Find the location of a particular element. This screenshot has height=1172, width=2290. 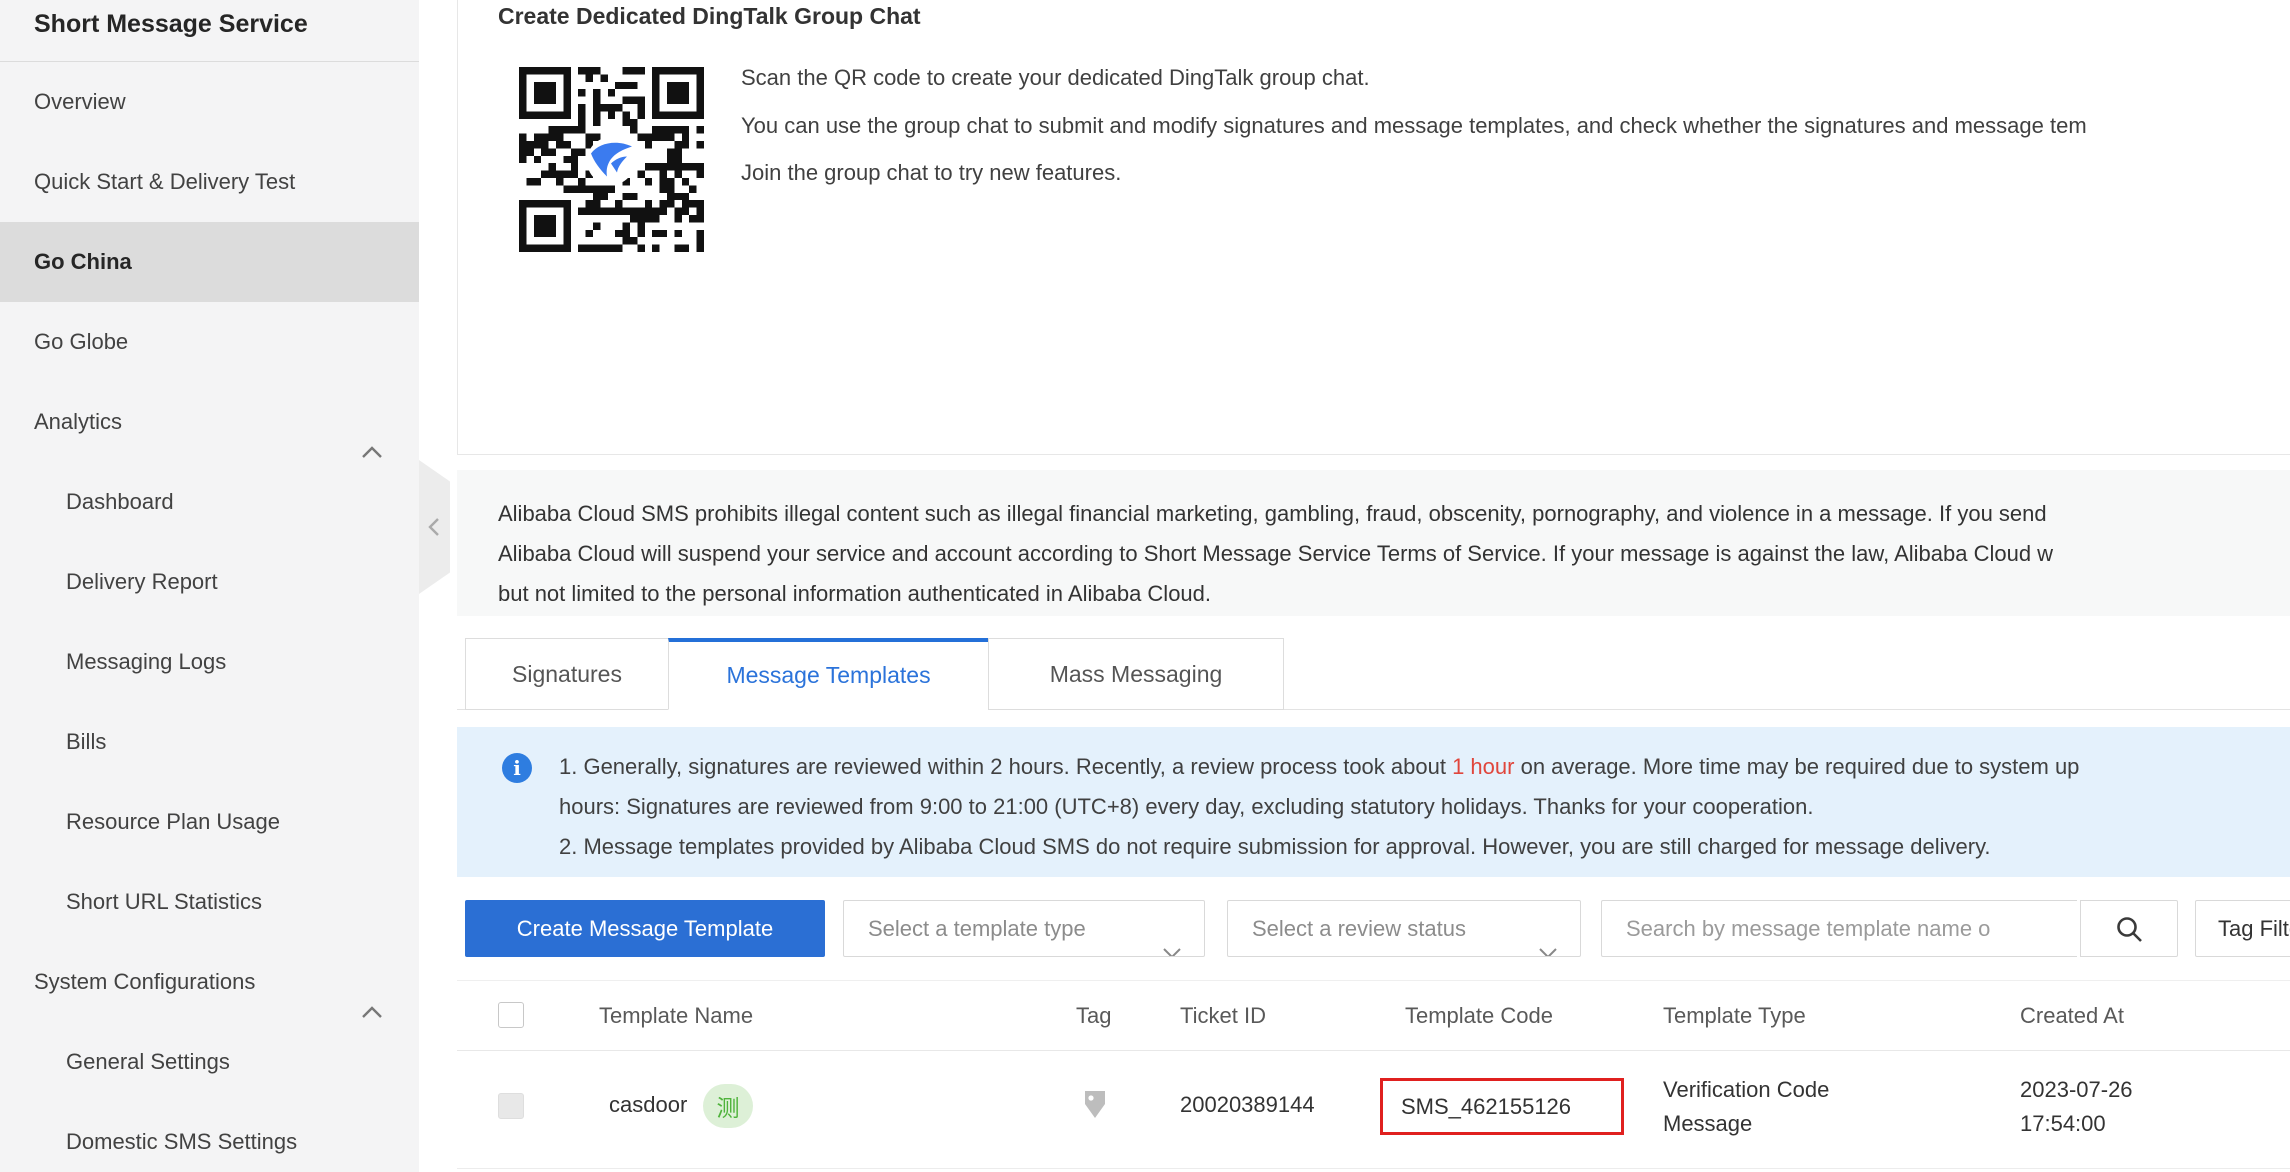

col-header-ticket-id: Ticket ID is located at coordinates (1223, 1015).